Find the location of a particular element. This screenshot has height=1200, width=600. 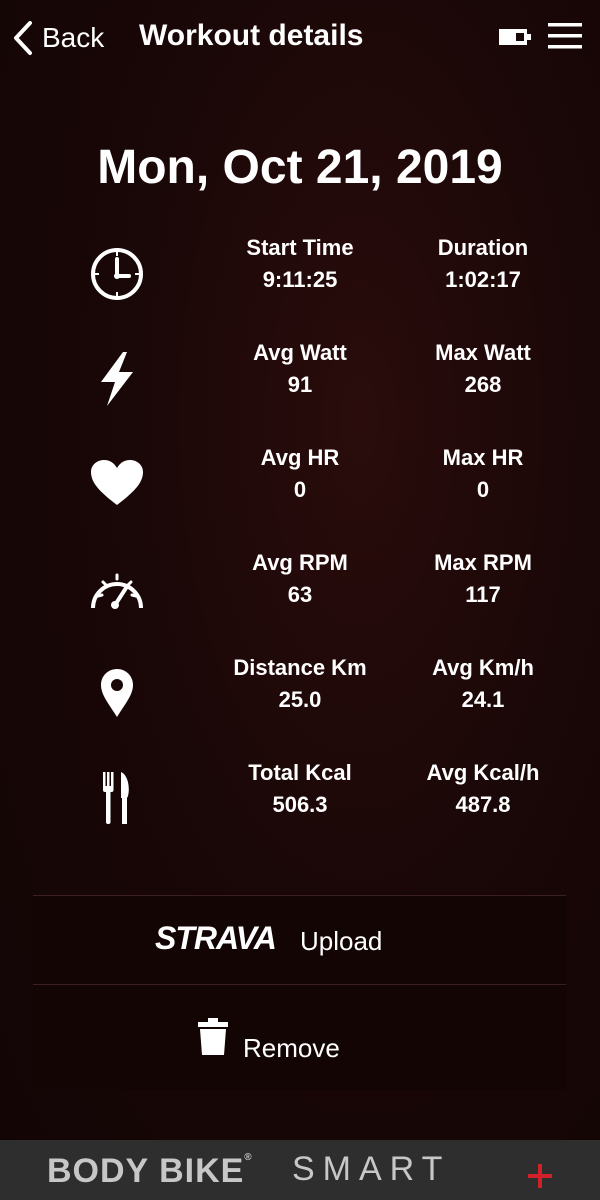

brand-footer: BODY BIKE® SMART is located at coordinates (300, 1170).